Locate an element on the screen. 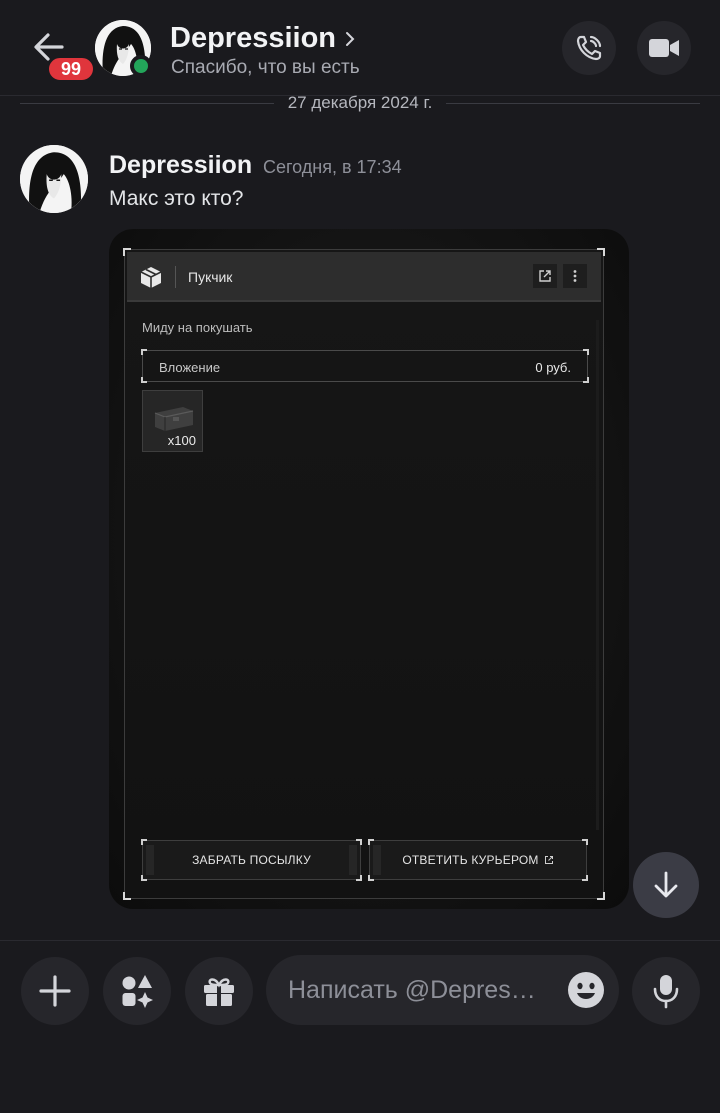 The width and height of the screenshot is (720, 1113). date-separator-label: 27 декабря 2024 г. is located at coordinates (360, 102).